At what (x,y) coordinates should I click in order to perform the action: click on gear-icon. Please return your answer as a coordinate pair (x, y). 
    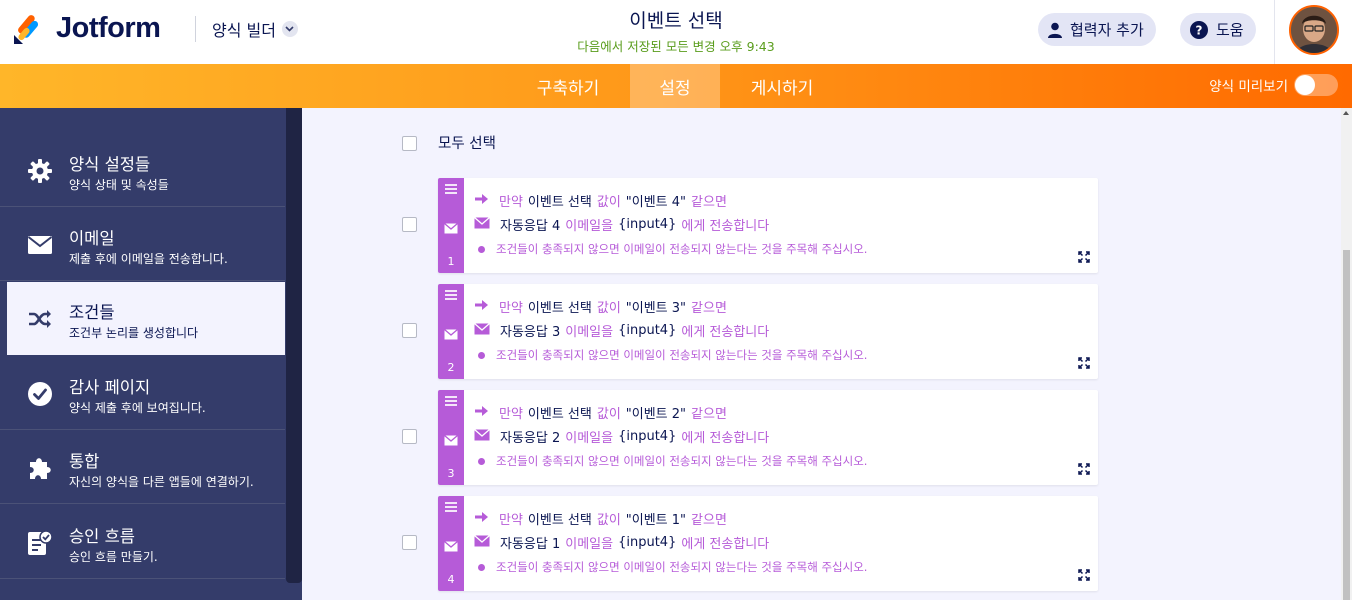
    Looking at the image, I should click on (40, 171).